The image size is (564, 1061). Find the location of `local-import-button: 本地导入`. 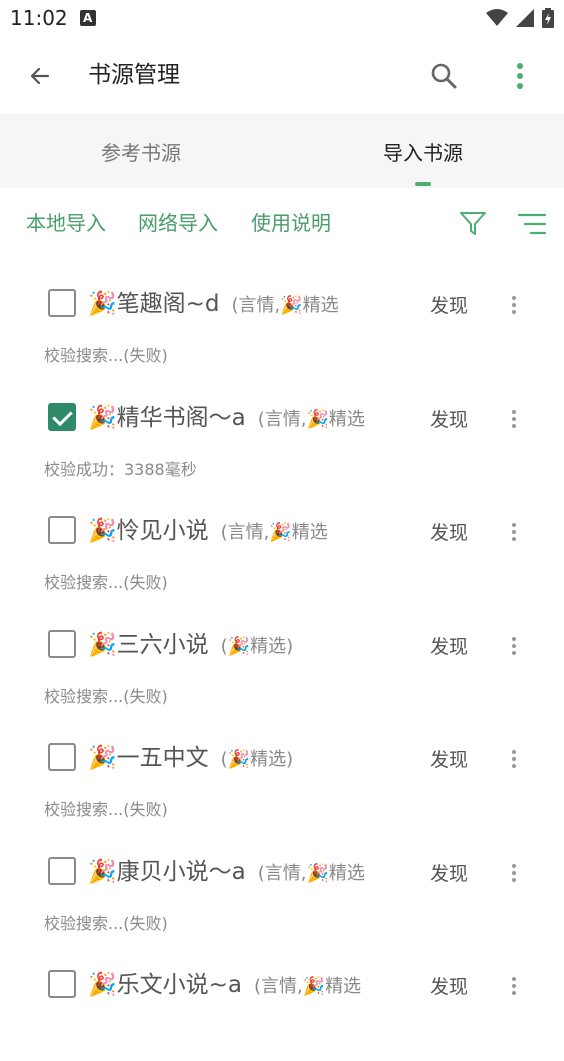

local-import-button: 本地导入 is located at coordinates (66, 223).